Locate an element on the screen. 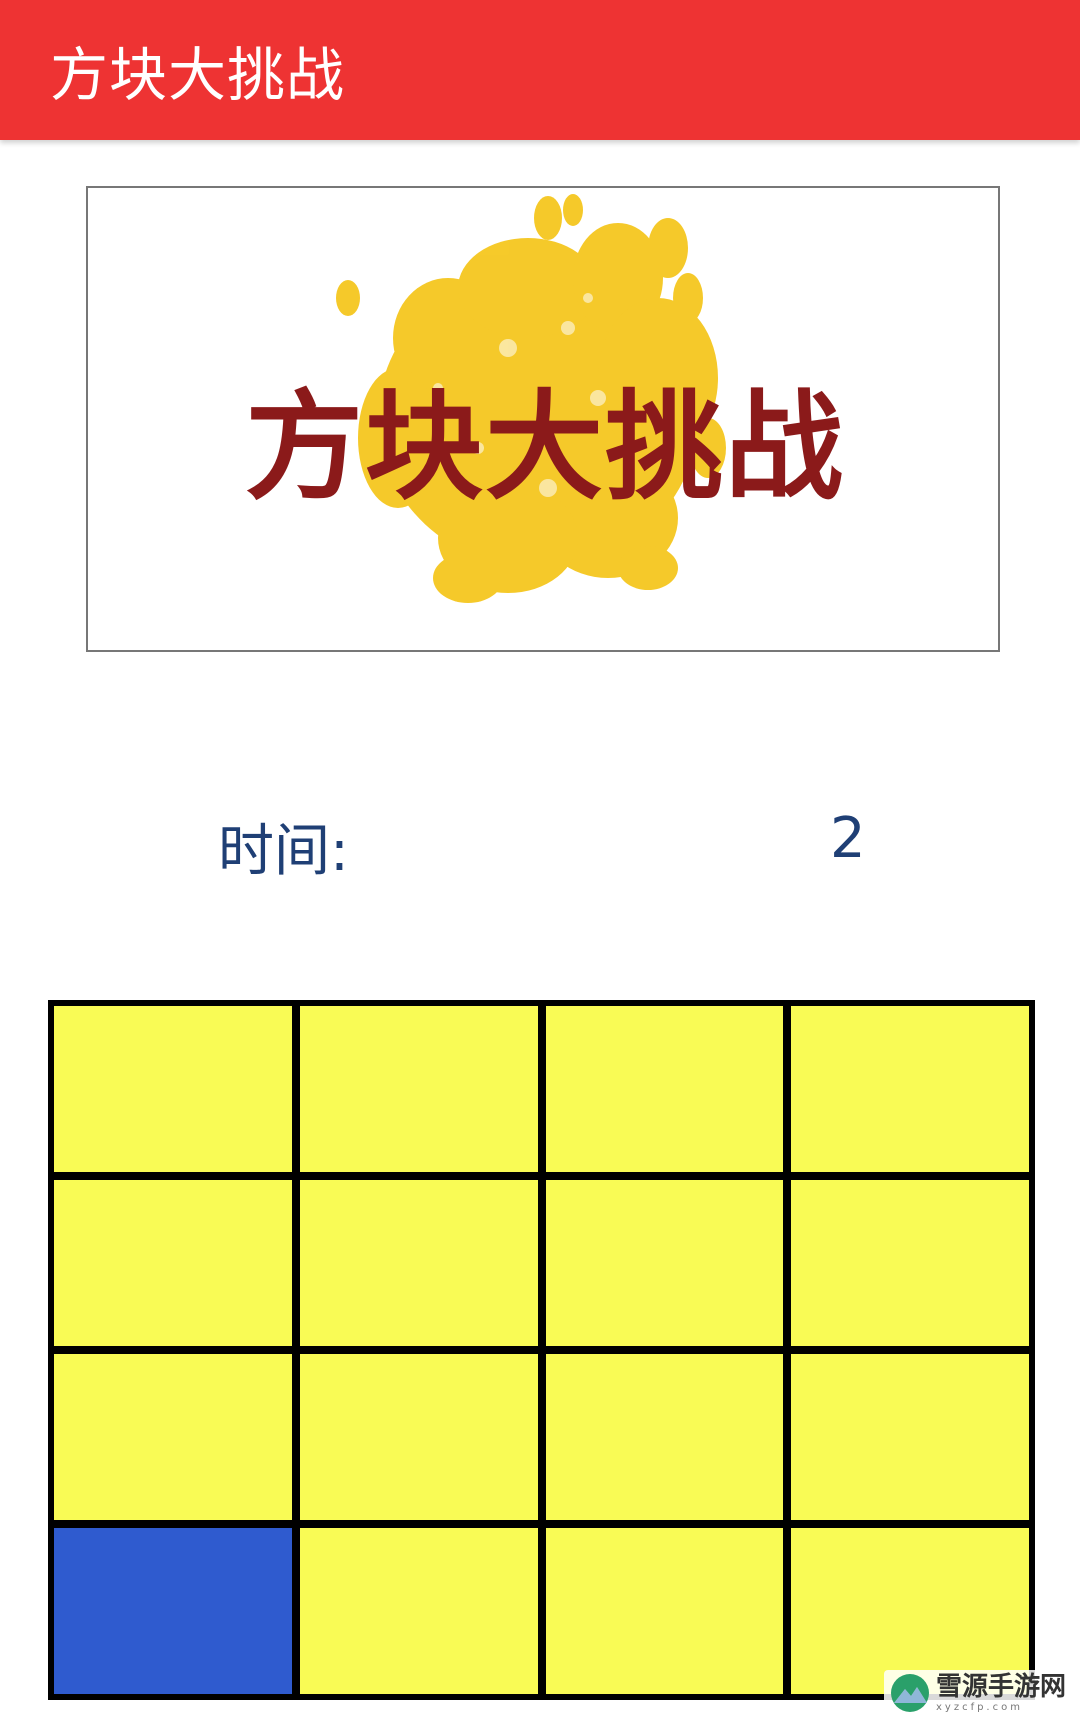  app-bar: 方块大挑战 is located at coordinates (540, 70).